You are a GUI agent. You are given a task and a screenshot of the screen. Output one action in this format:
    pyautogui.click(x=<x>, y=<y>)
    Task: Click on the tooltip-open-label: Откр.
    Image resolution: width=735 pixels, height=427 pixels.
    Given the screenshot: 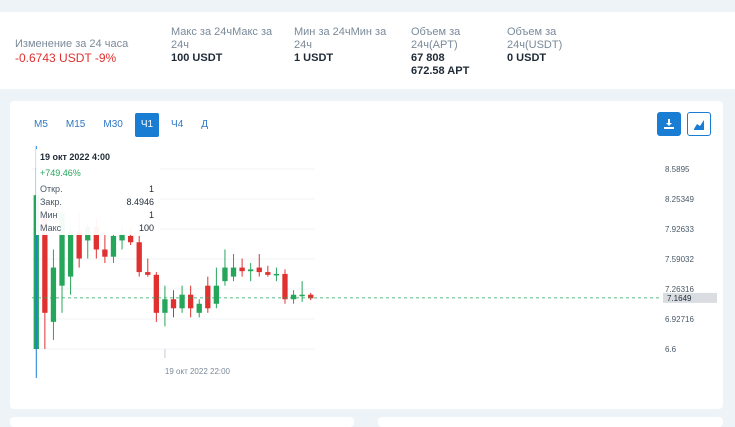 What is the action you would take?
    pyautogui.click(x=51, y=189)
    